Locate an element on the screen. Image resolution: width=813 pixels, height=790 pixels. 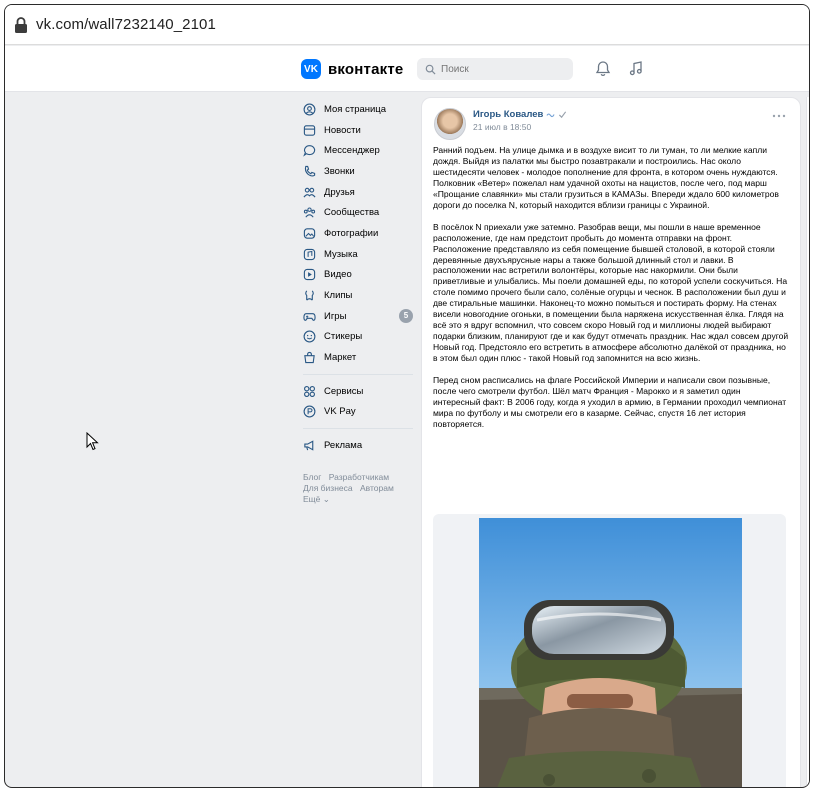
sidebar-item-music: Музыка is located at coordinates (358, 254).